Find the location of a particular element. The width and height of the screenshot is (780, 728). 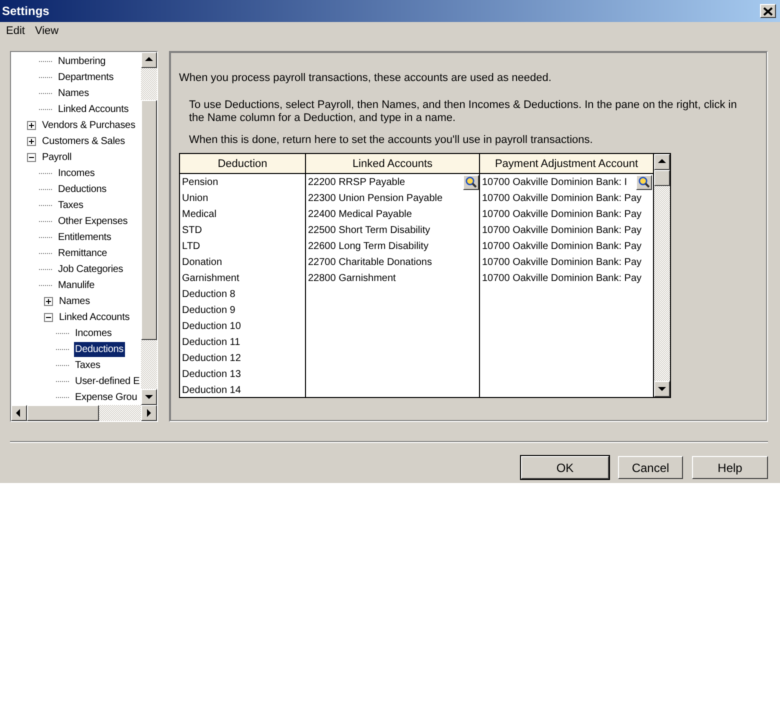

tree-item: Numbering is located at coordinates (82, 61).